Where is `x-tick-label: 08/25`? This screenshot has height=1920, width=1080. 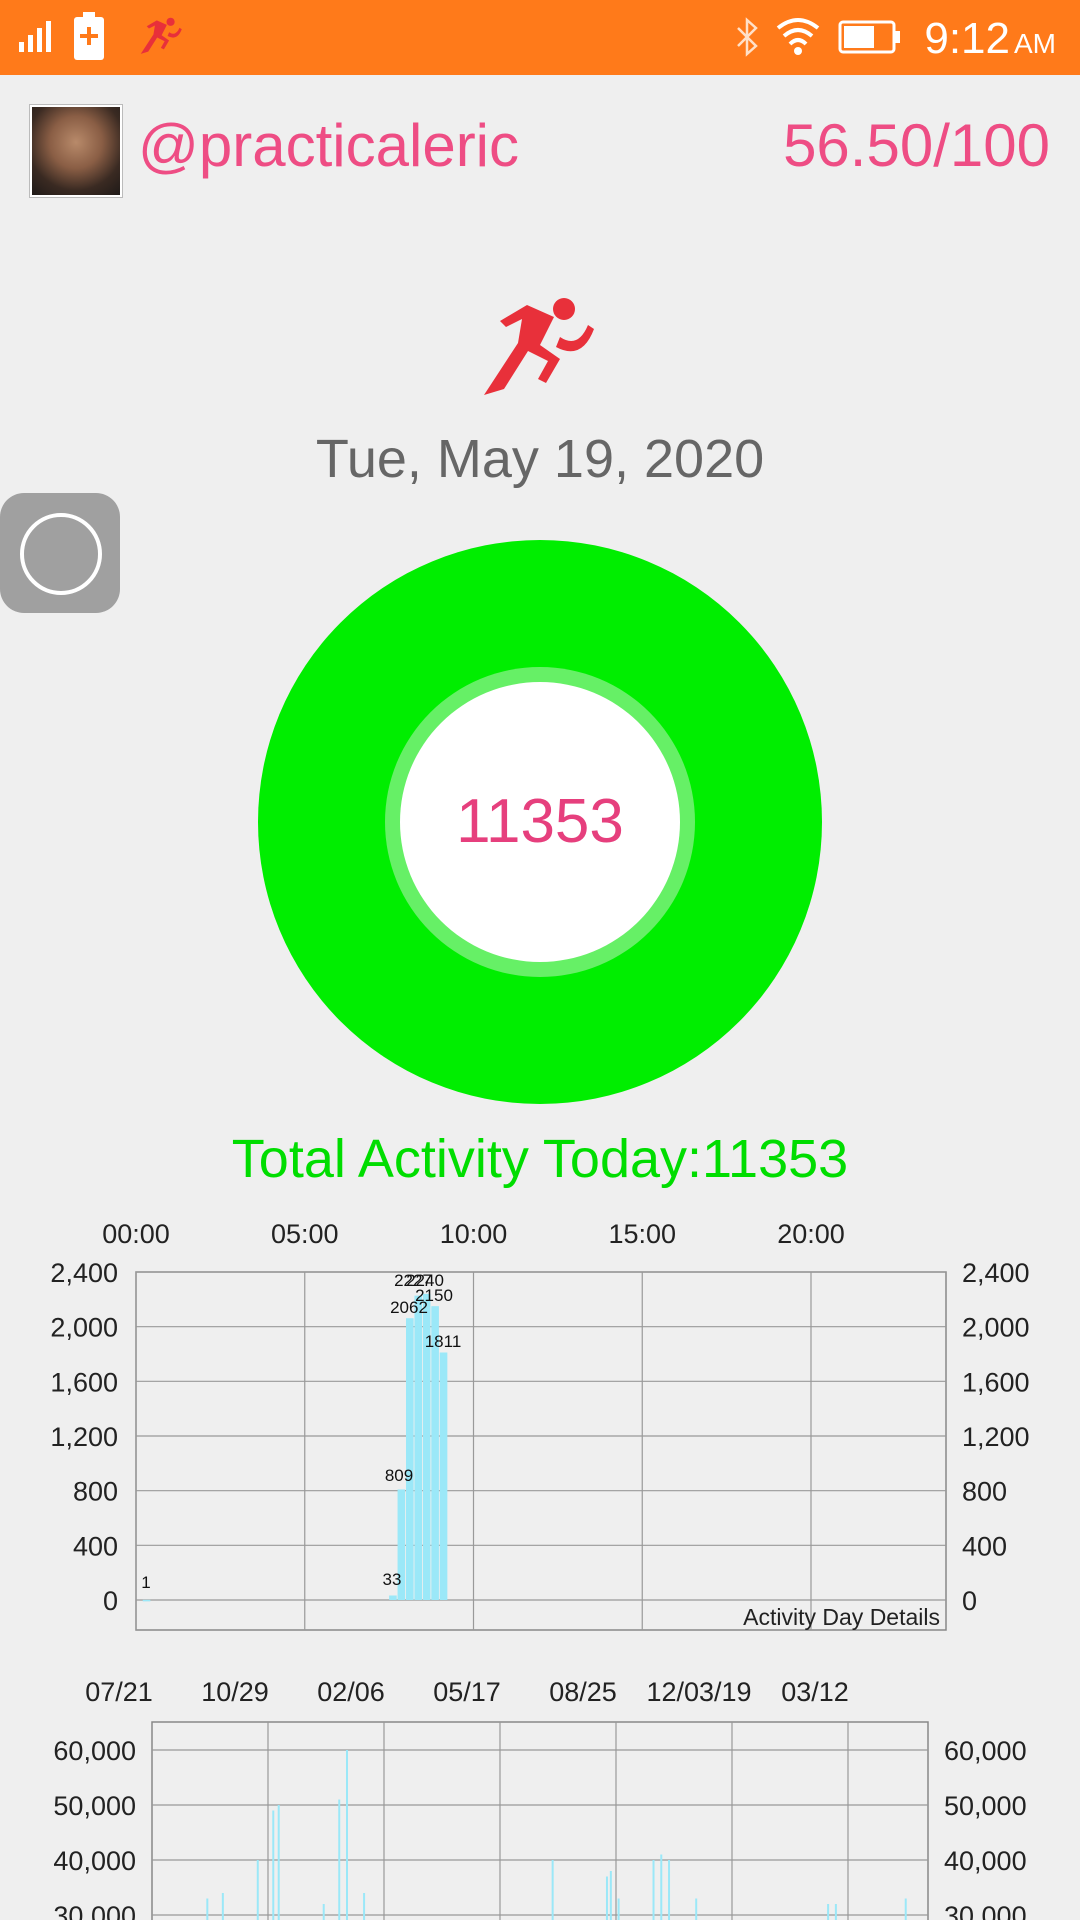
x-tick-label: 08/25 is located at coordinates (583, 1692).